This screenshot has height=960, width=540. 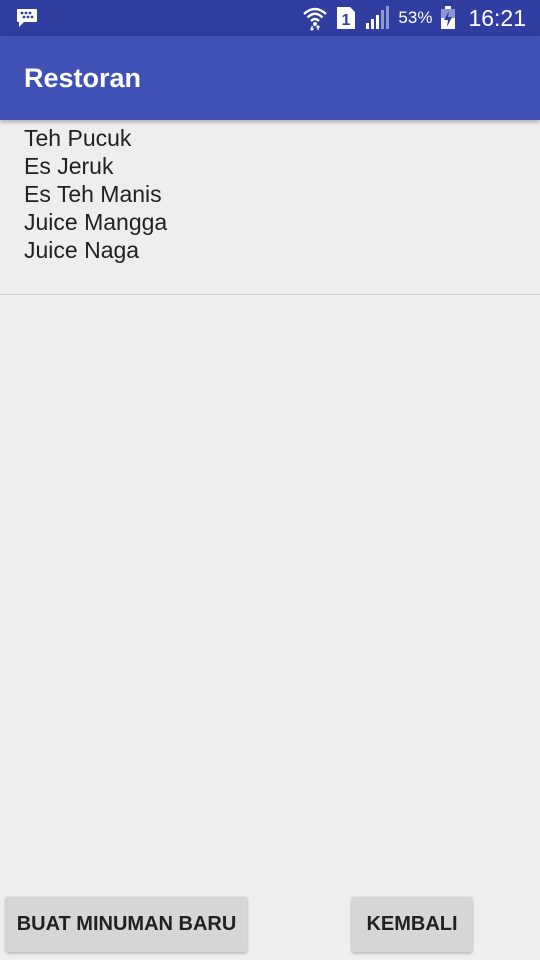 I want to click on sim-label: 1, so click(x=346, y=20).